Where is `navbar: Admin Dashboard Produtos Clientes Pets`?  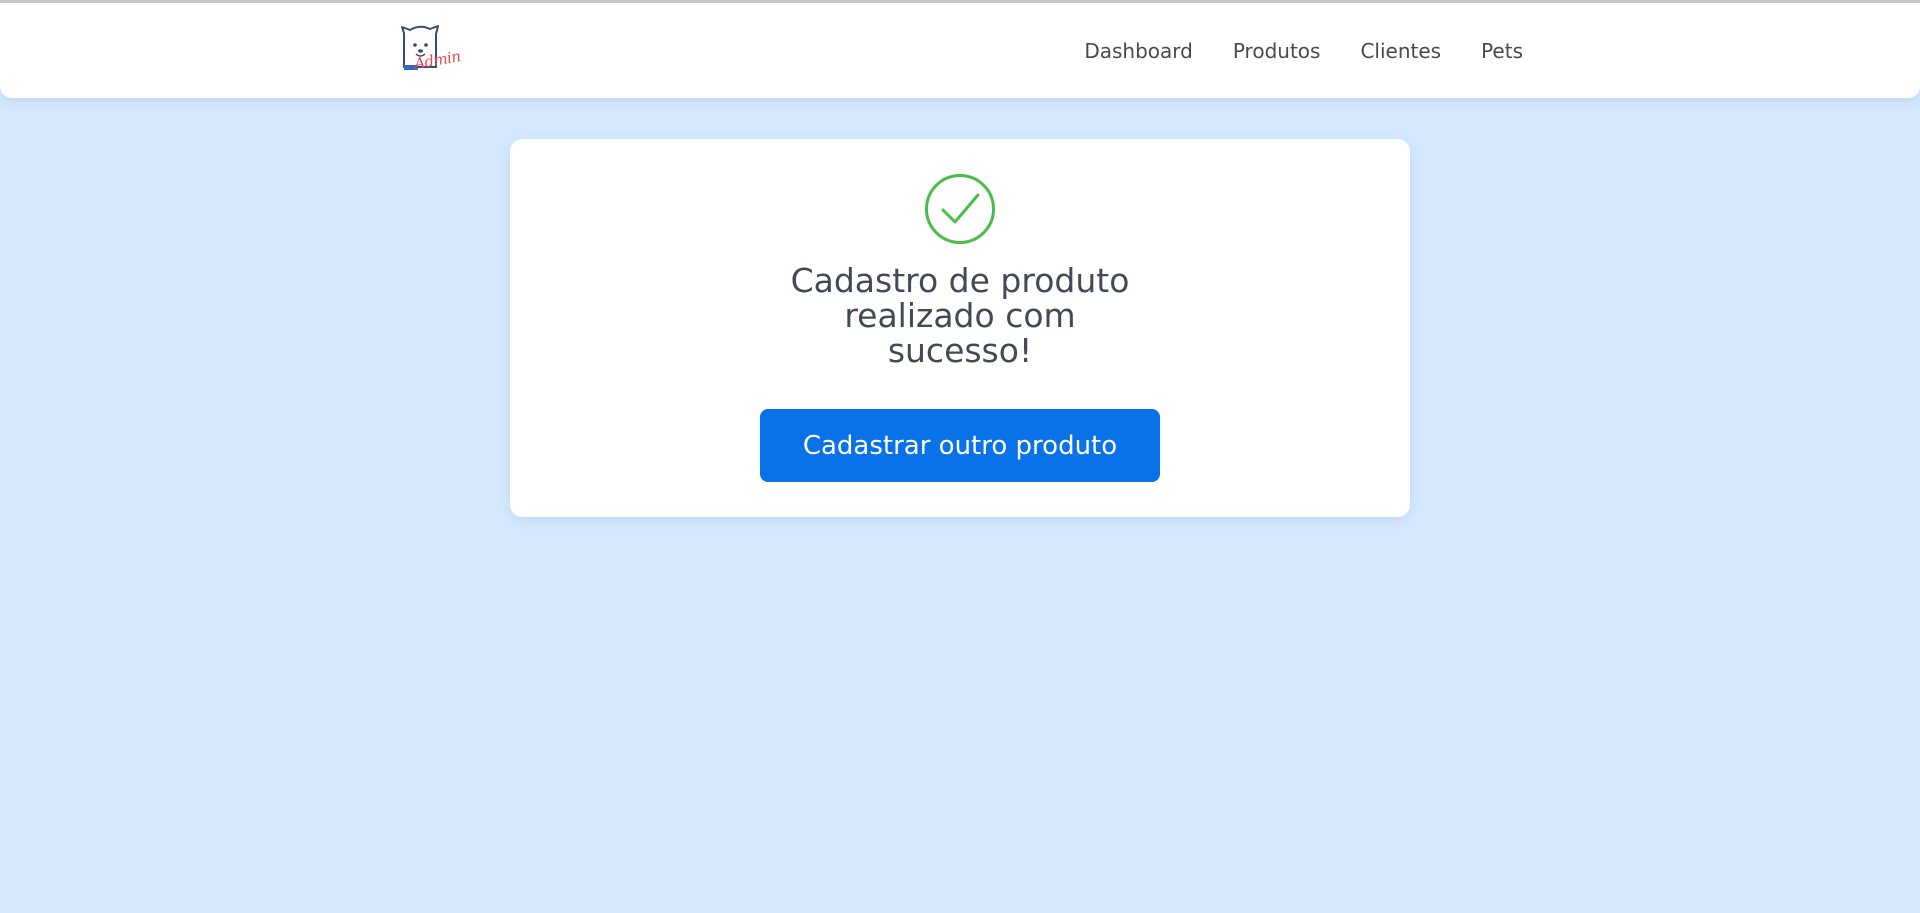
navbar: Admin Dashboard Produtos Clientes Pets is located at coordinates (960, 50).